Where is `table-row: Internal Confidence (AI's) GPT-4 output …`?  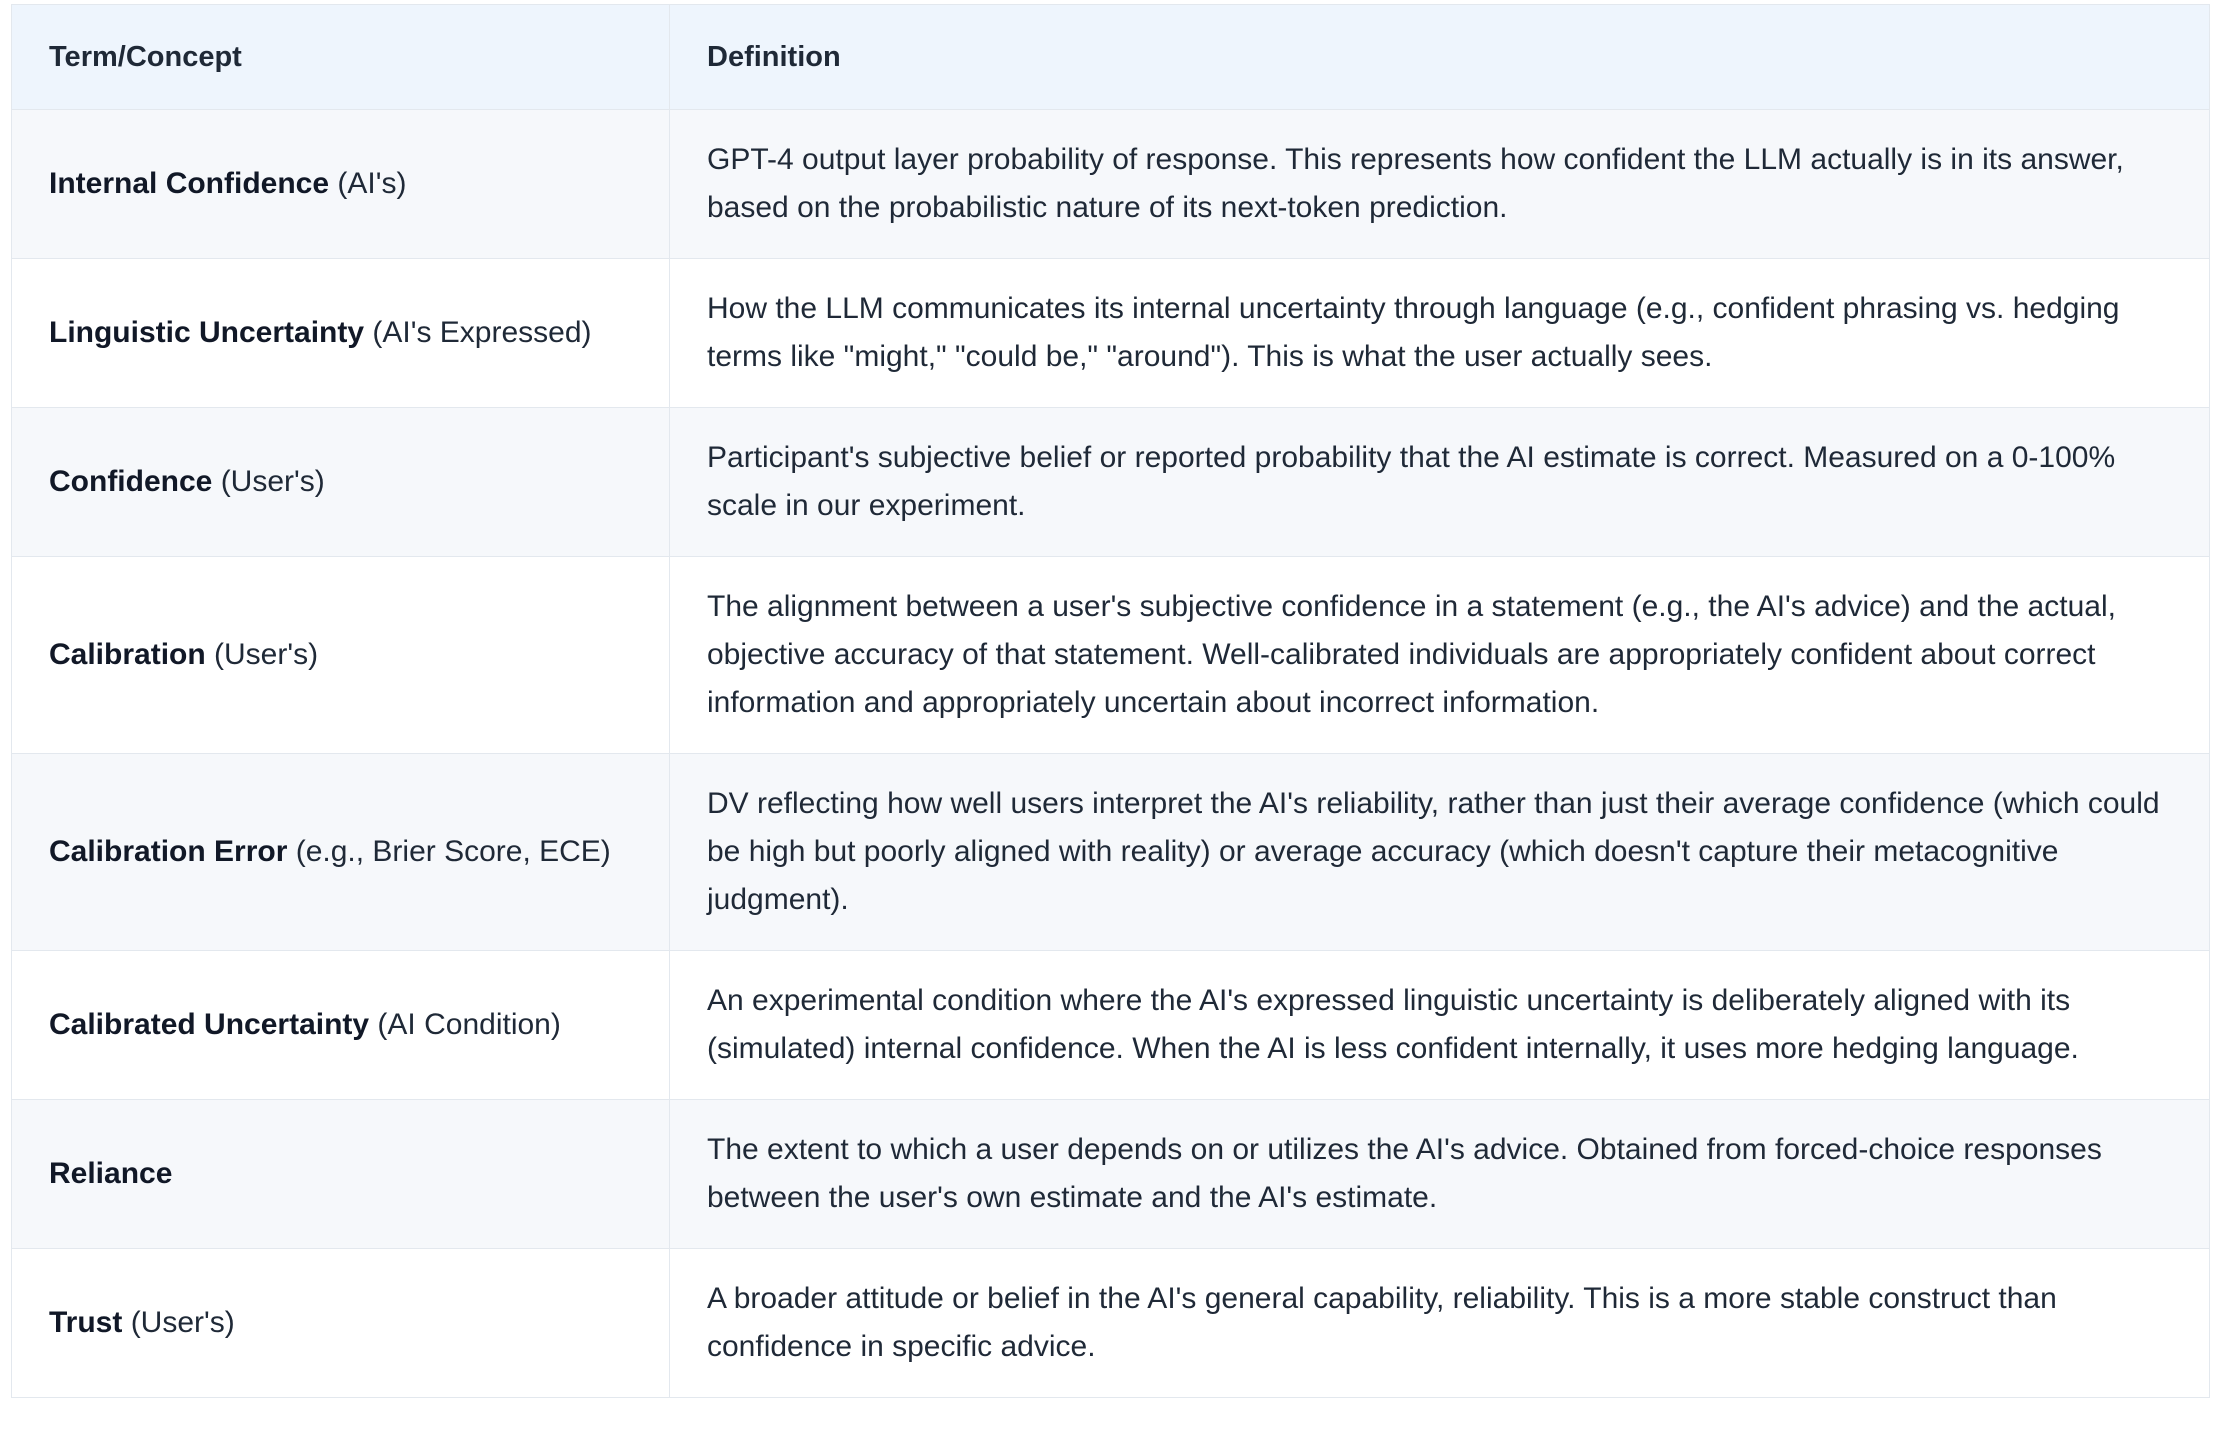
table-row: Internal Confidence (AI's) GPT-4 output … is located at coordinates (1110, 184).